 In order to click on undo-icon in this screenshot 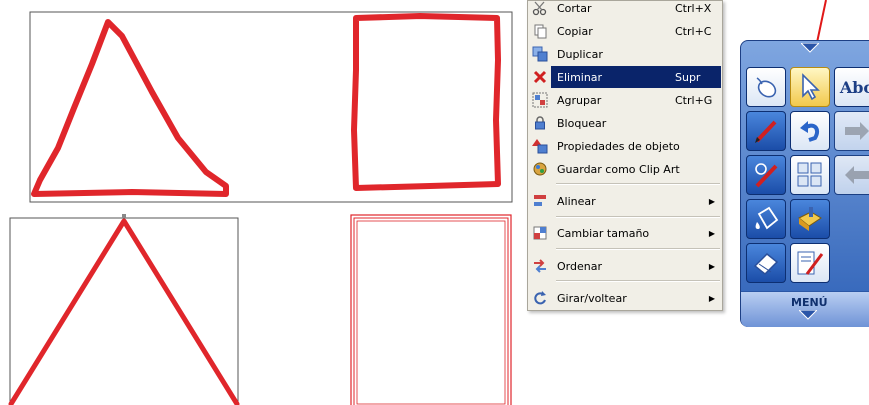, I will do `click(810, 131)`.